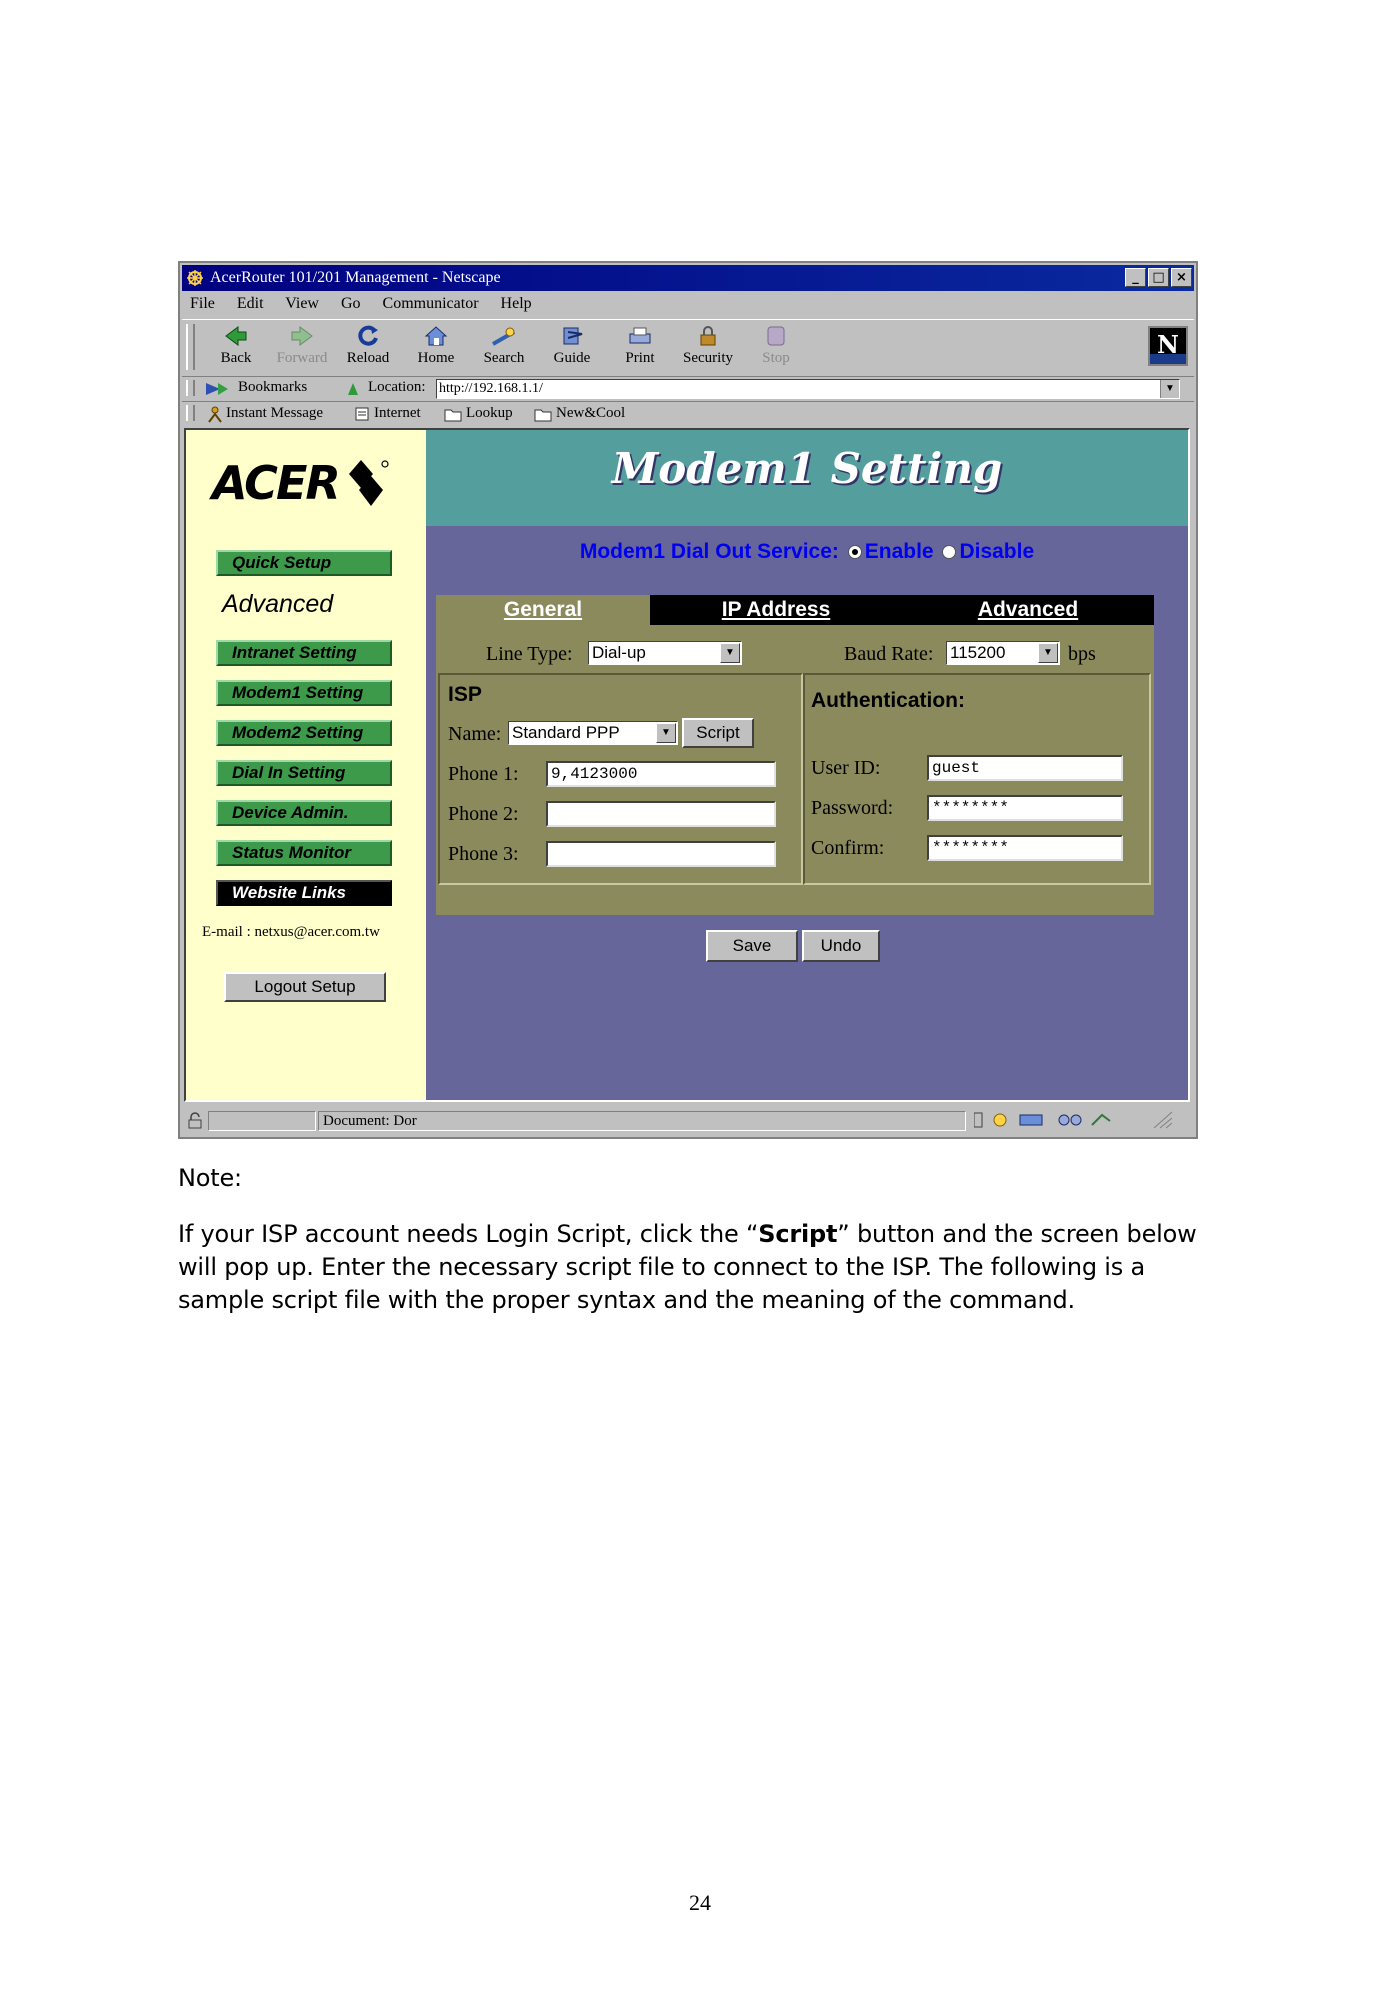 This screenshot has height=1991, width=1400. What do you see at coordinates (846, 768) in the screenshot?
I see `user-id-label: User ID:` at bounding box center [846, 768].